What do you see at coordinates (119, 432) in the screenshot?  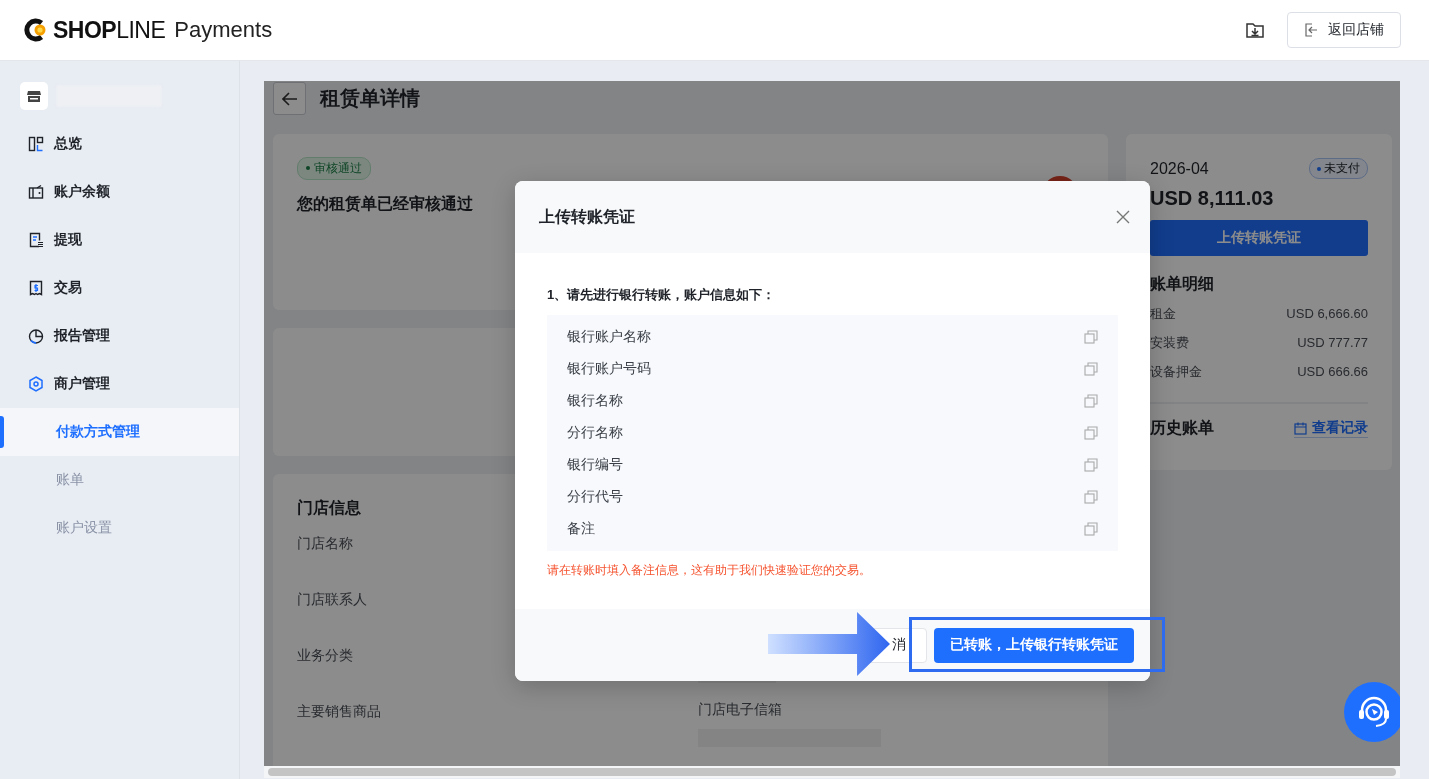 I see `sidebar-subitem: 付款方式管理` at bounding box center [119, 432].